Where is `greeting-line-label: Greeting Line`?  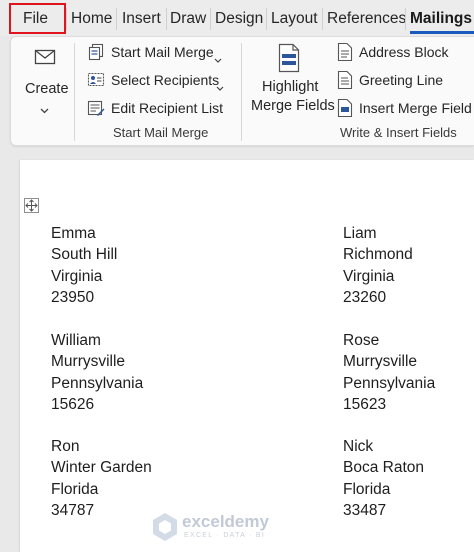 greeting-line-label: Greeting Line is located at coordinates (401, 80).